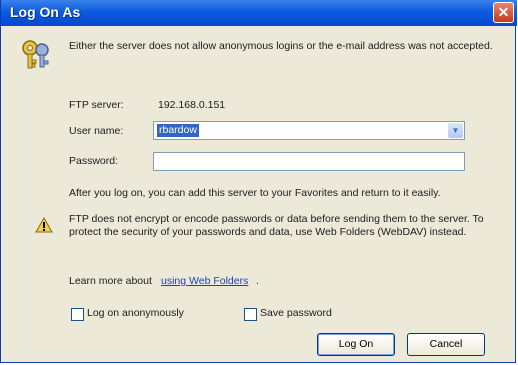 Image resolution: width=518 pixels, height=365 pixels. I want to click on password-field, so click(309, 161).